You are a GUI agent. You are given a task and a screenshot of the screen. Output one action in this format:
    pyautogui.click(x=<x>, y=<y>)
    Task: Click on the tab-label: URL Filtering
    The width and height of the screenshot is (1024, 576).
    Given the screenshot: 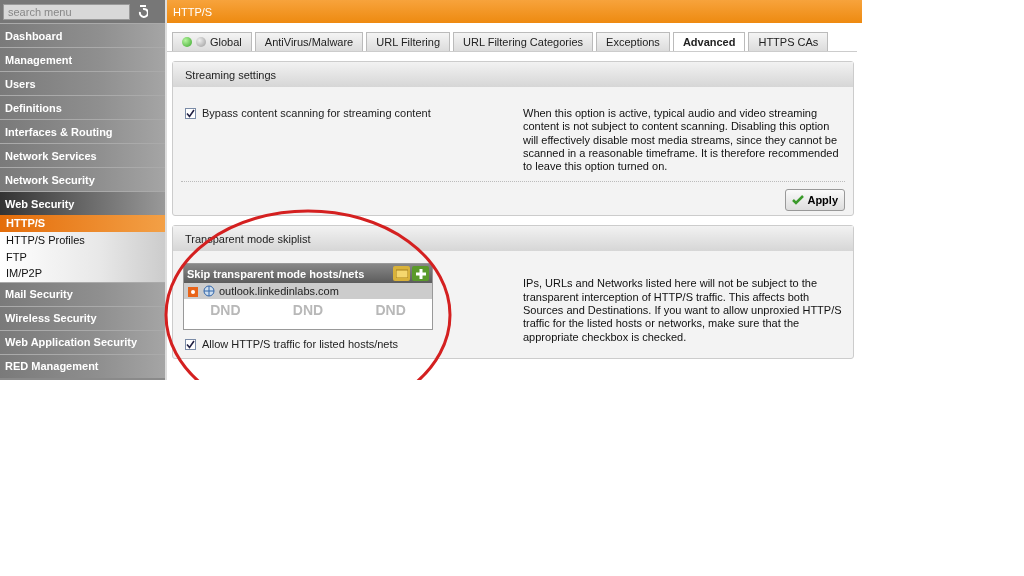 What is the action you would take?
    pyautogui.click(x=408, y=42)
    